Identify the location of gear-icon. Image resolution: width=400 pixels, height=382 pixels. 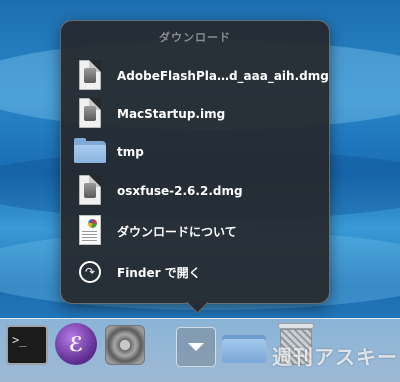
(125, 345).